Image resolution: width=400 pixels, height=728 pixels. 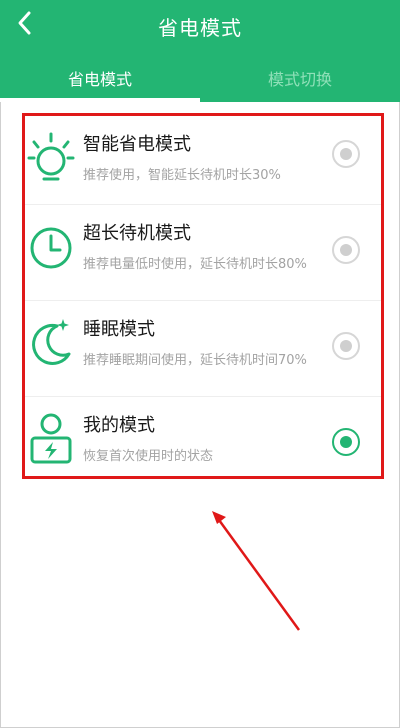 I want to click on mode-desc: 推荐睡眠期间使用，延长待机时间70%, so click(x=195, y=360).